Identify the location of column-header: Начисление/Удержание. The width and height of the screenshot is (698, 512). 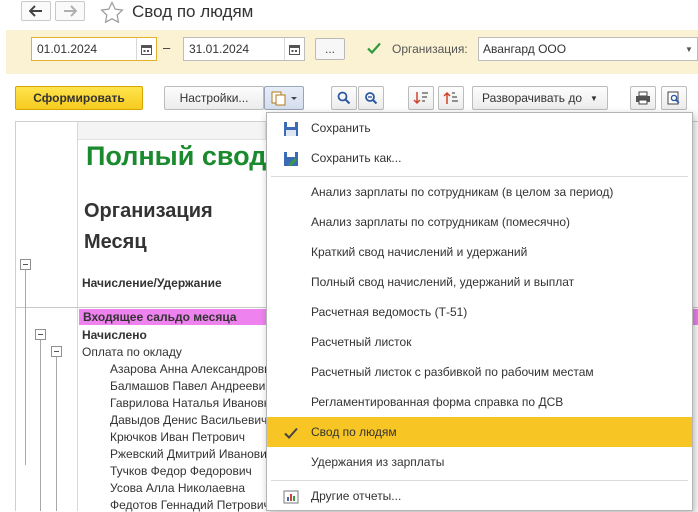
(152, 283).